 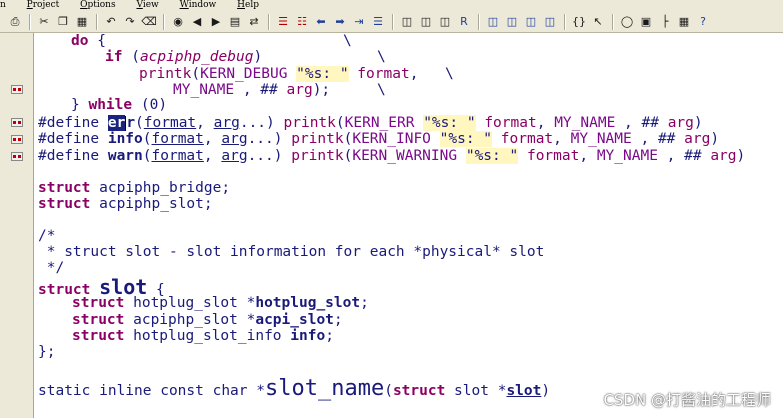 I want to click on find-next-icon: ▶, so click(x=216, y=22).